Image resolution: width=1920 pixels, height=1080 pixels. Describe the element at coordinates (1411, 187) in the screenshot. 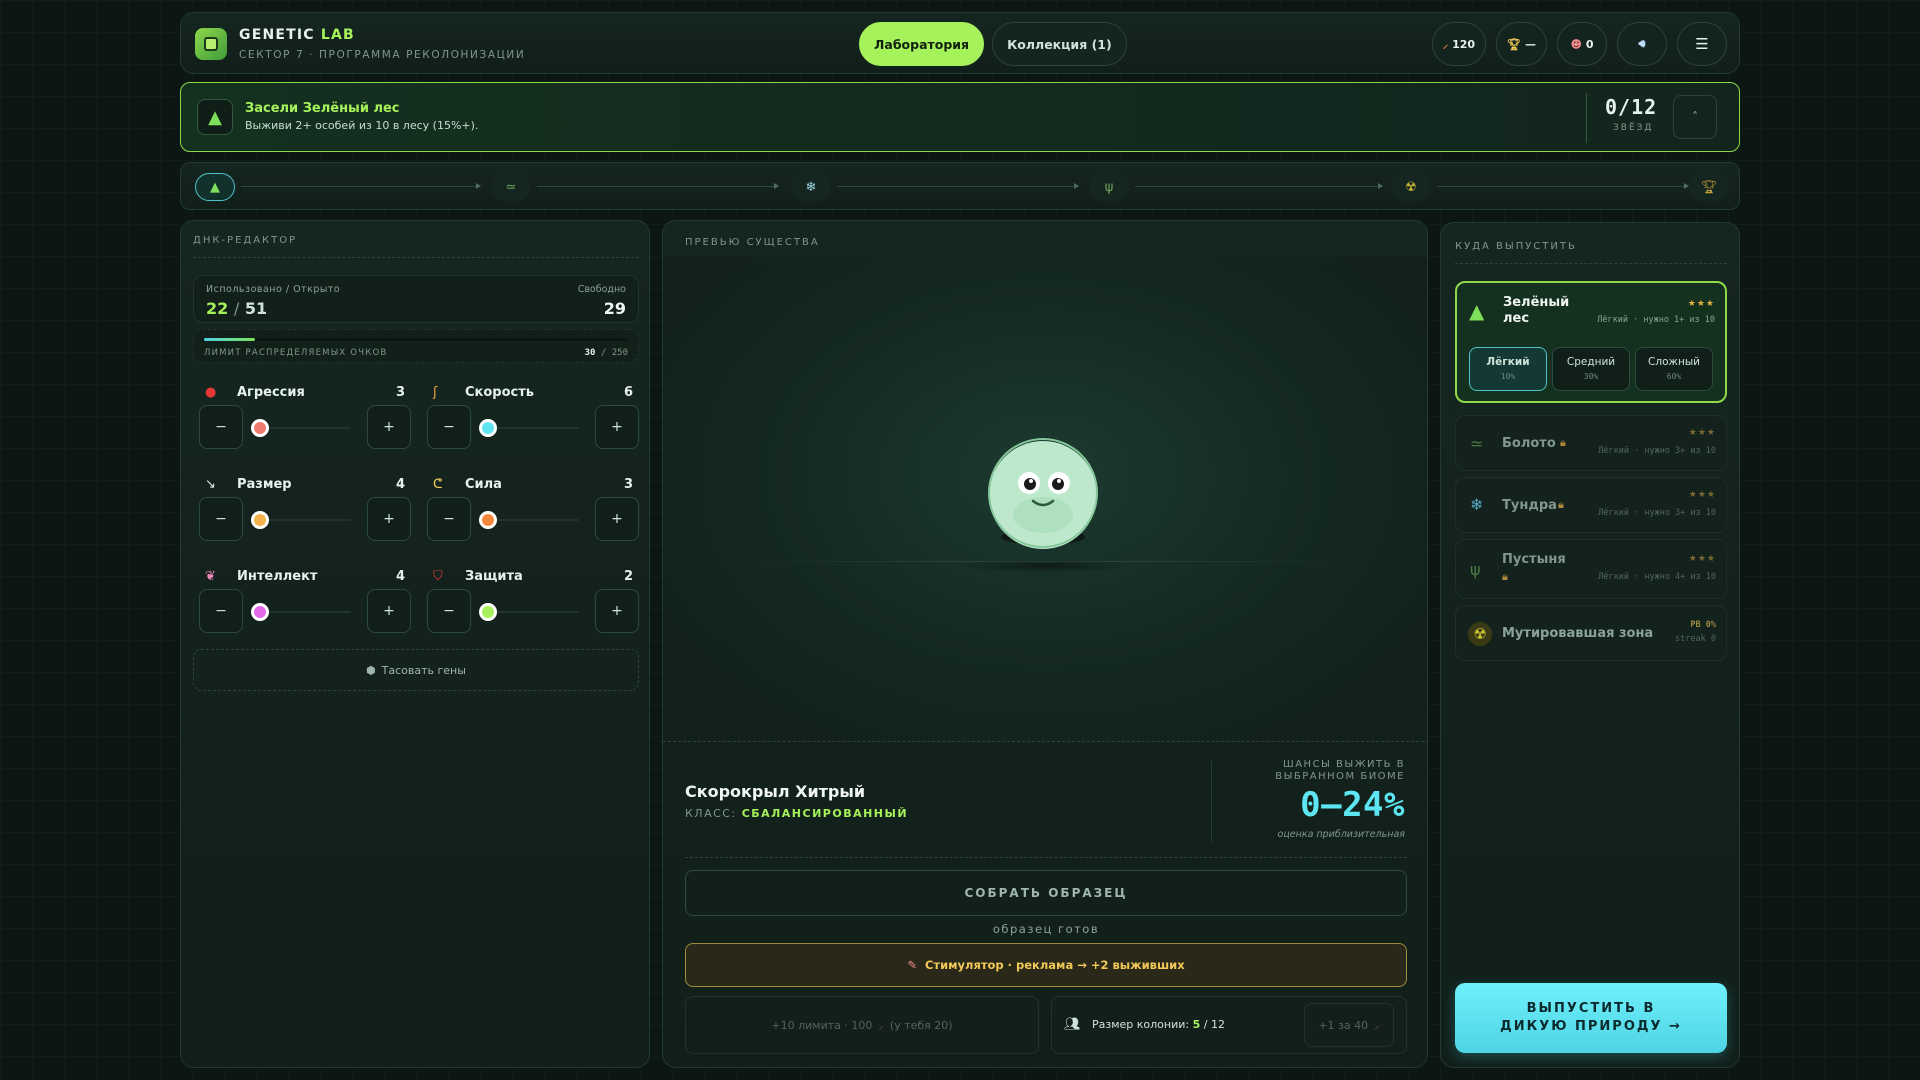

I see `track-node-mutated: ☢` at that location.